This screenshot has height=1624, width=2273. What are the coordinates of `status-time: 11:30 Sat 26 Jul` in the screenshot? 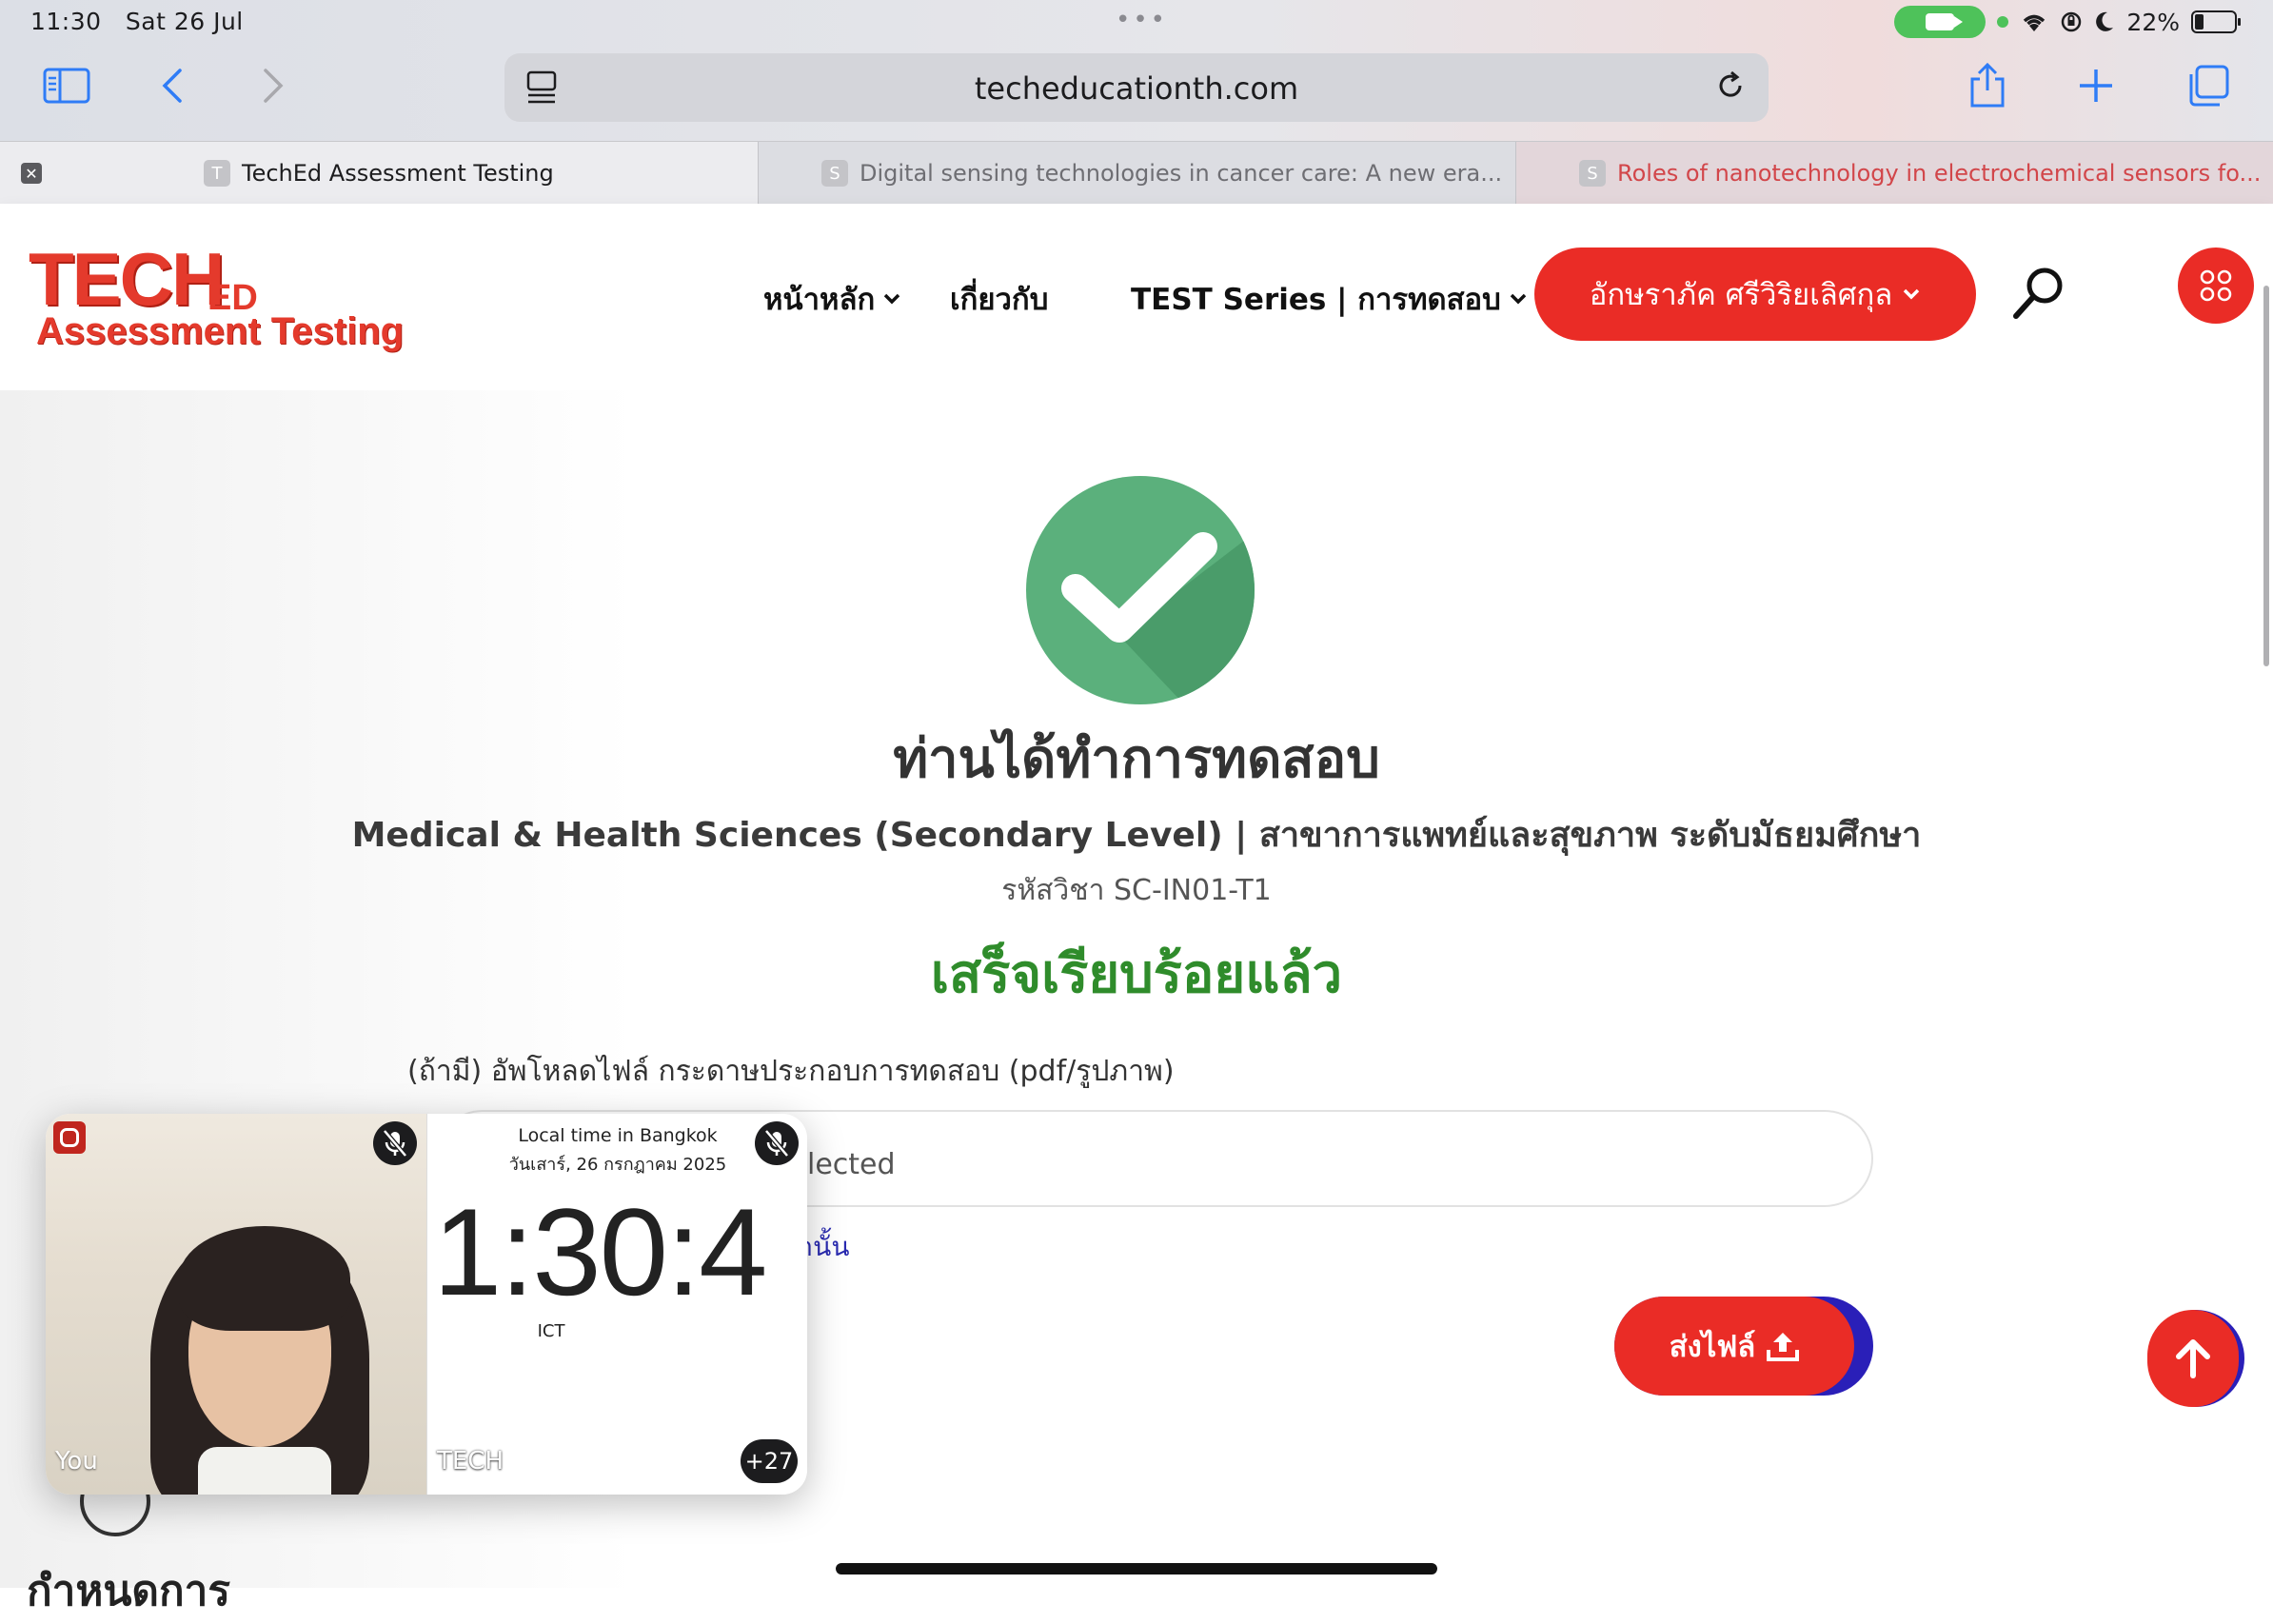 It's located at (137, 21).